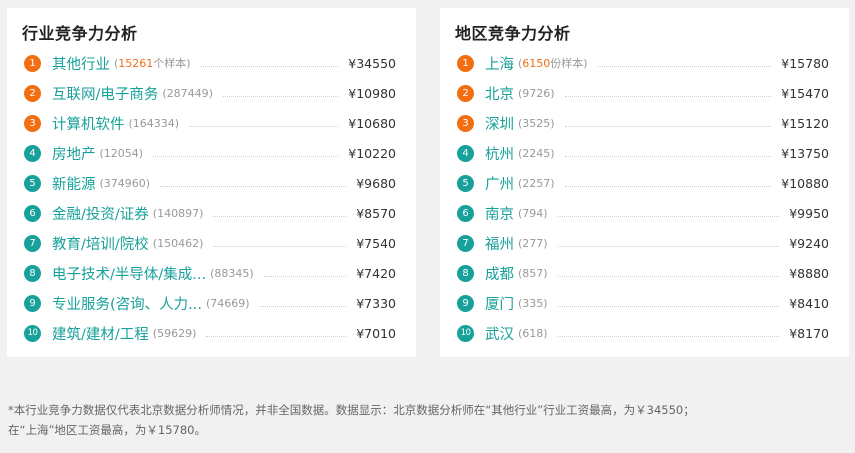 The width and height of the screenshot is (855, 453). What do you see at coordinates (499, 183) in the screenshot?
I see `region-name-link: 广州` at bounding box center [499, 183].